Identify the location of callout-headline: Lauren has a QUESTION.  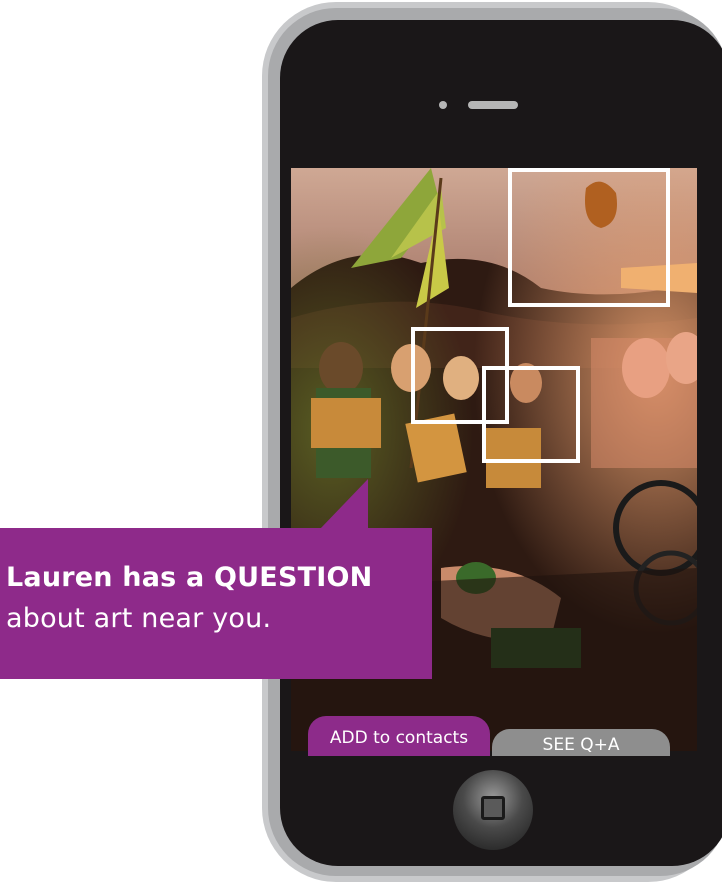
(189, 577).